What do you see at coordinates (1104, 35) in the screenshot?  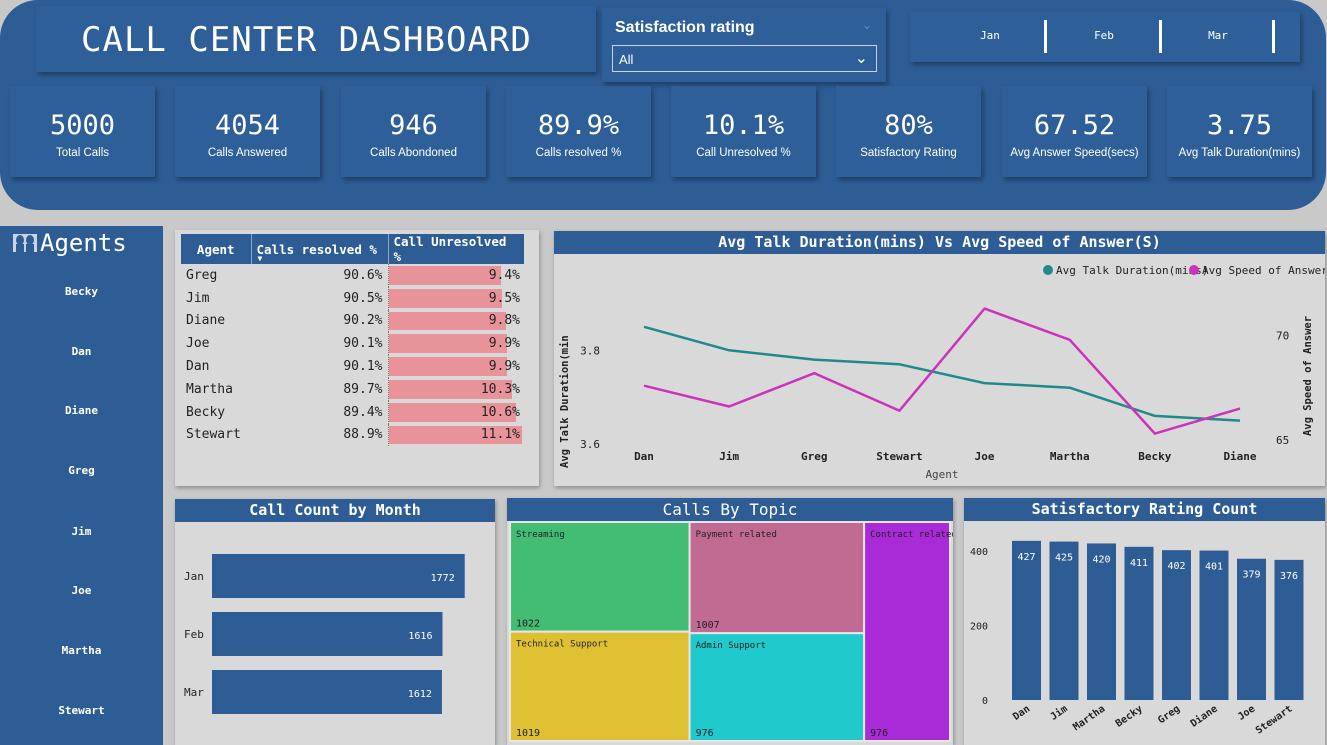 I see `month-button-feb: Feb` at bounding box center [1104, 35].